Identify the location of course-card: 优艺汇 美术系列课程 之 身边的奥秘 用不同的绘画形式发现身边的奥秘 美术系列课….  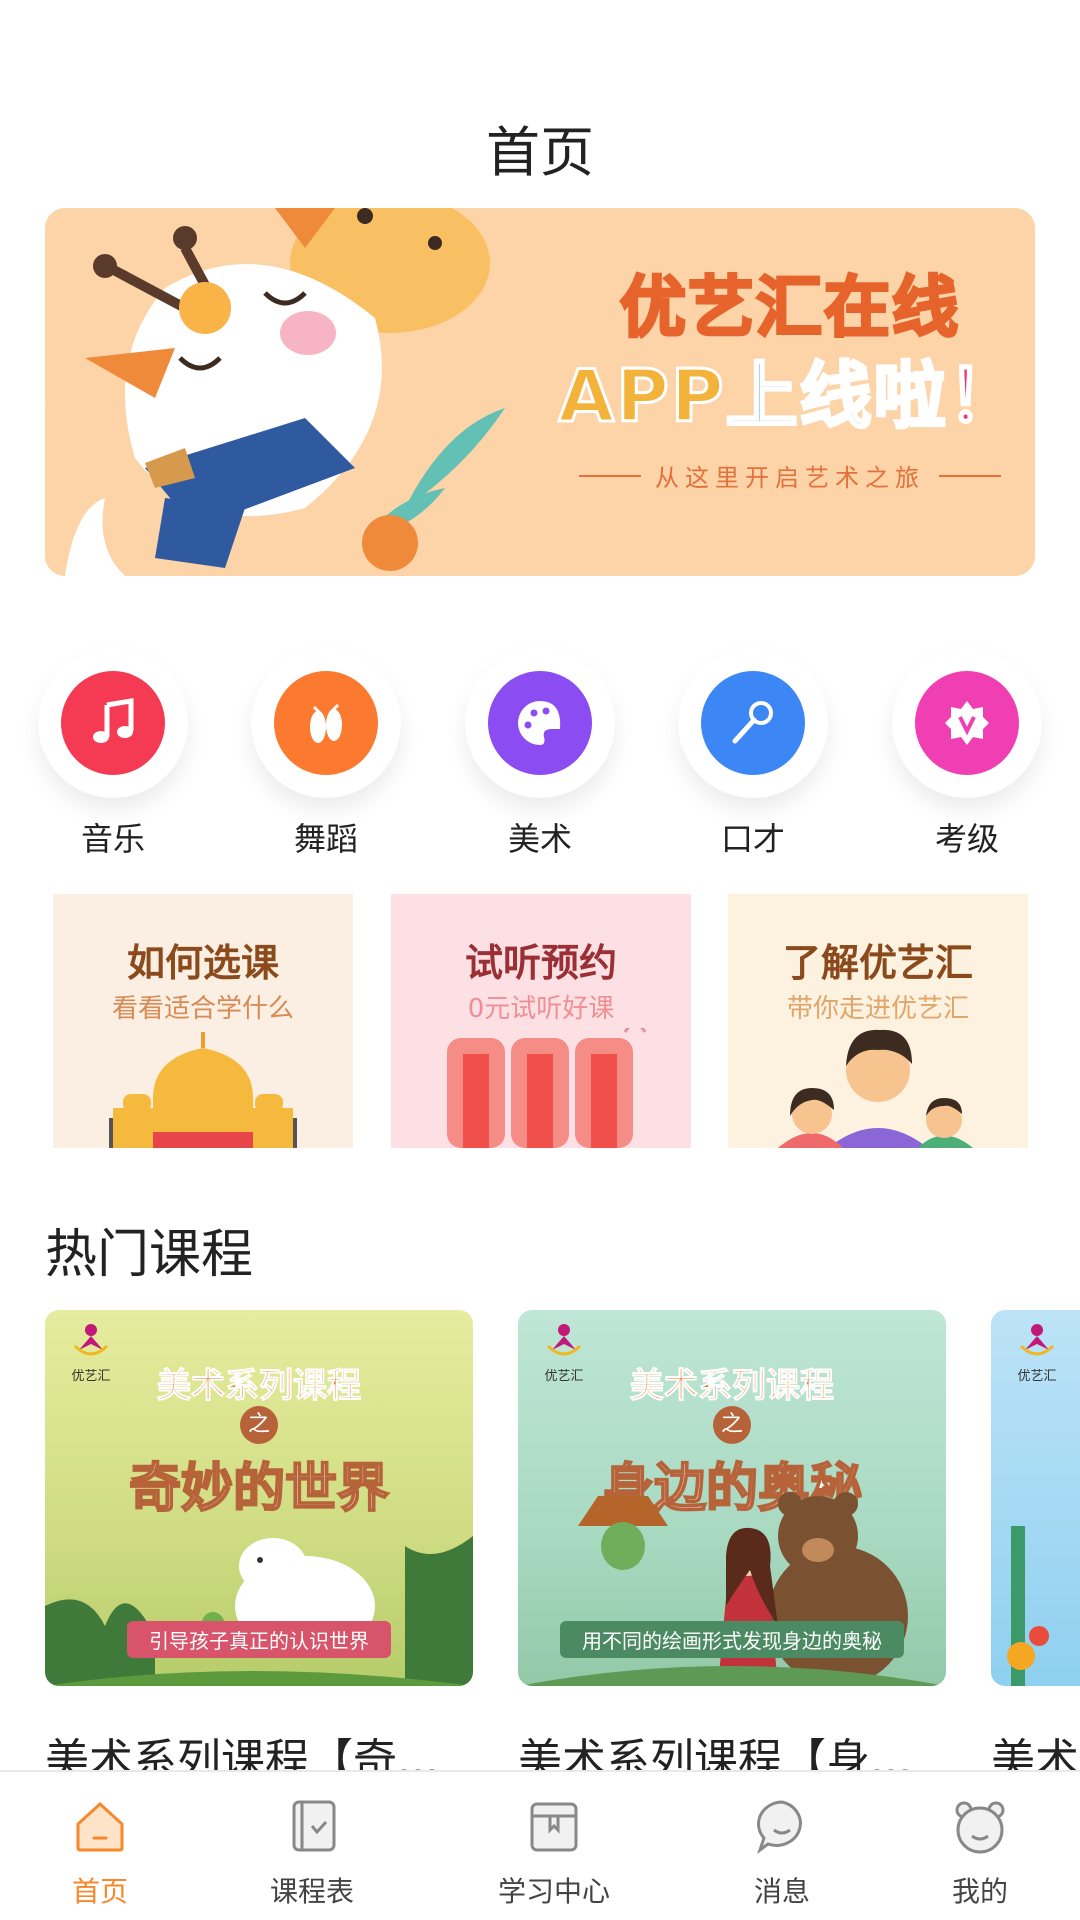
(732, 1540).